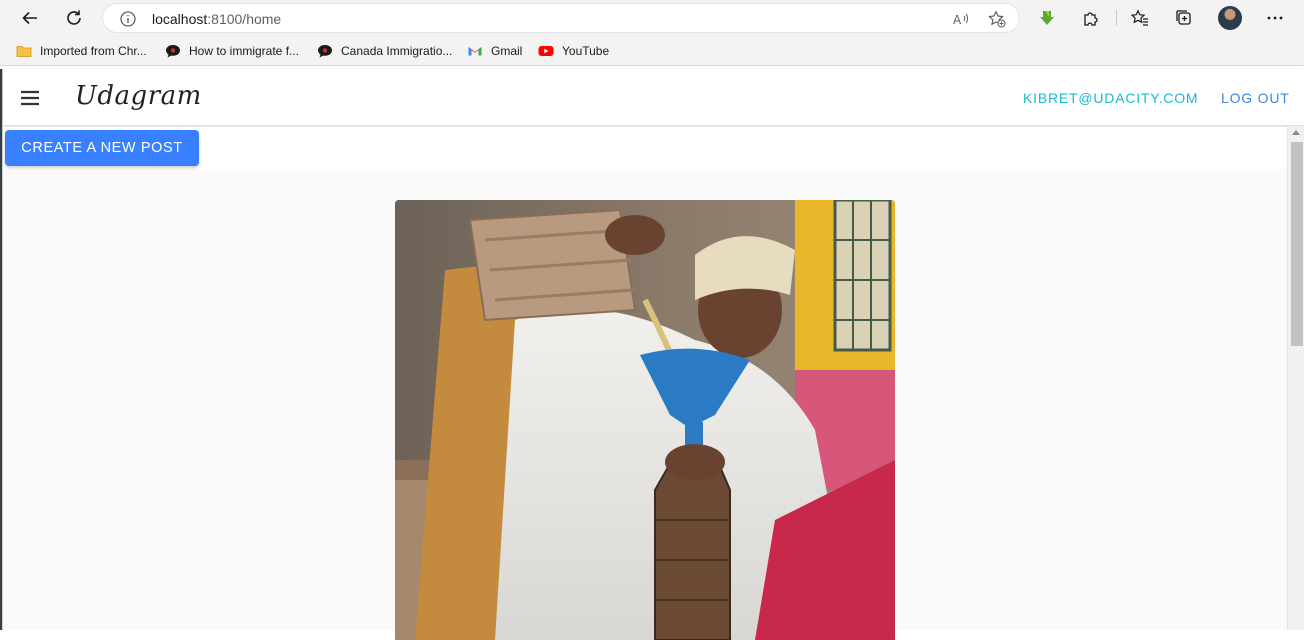  Describe the element at coordinates (102, 148) in the screenshot. I see `create-post-button: CREATE A NEW POST` at that location.